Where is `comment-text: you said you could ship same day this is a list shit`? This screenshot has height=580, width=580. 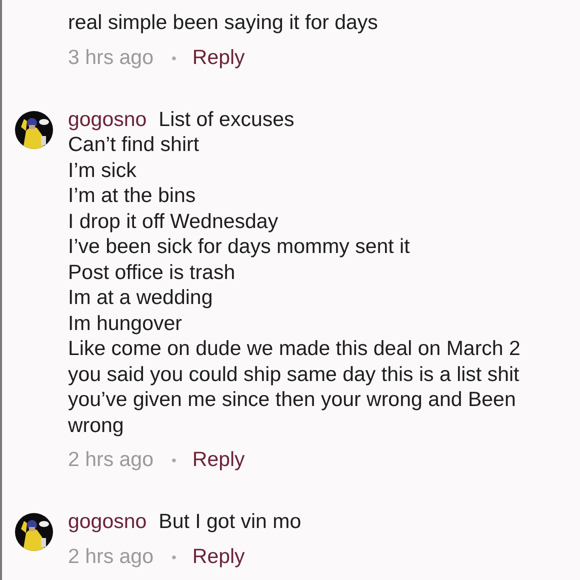
comment-text: you said you could ship same day this is a list shit is located at coordinates (294, 374).